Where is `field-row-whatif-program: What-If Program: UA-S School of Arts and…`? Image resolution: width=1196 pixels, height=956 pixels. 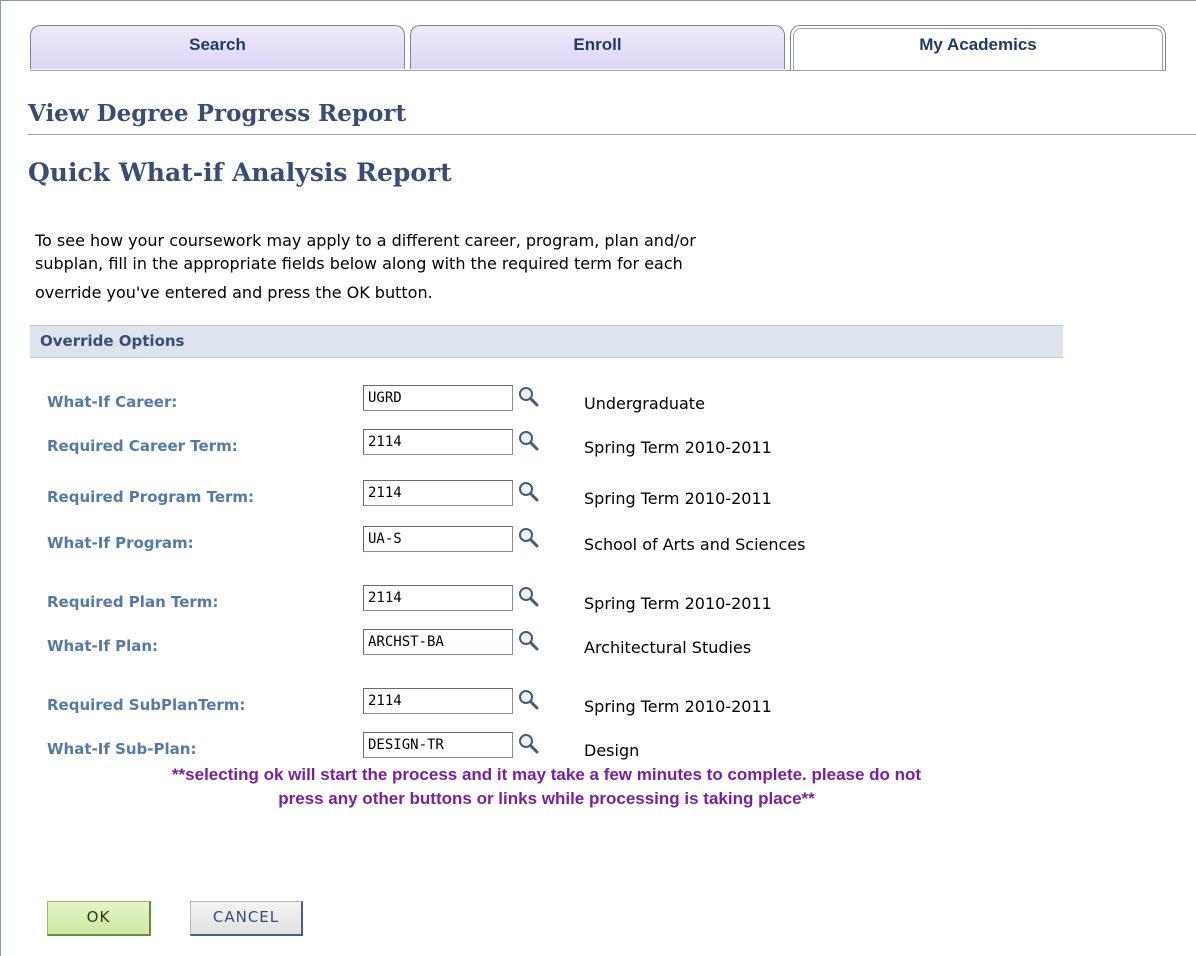
field-row-whatif-program: What-If Program: UA-S School of Arts and… is located at coordinates (598, 542).